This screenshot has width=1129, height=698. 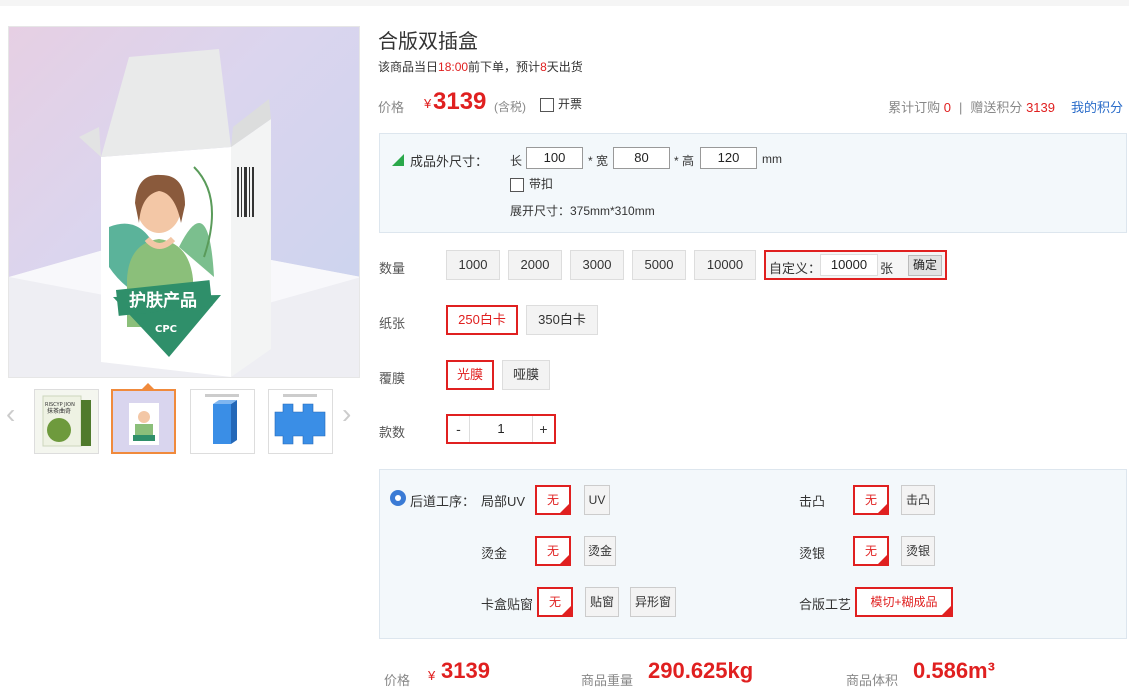 I want to click on embossing-option: 击凸, so click(x=918, y=500).